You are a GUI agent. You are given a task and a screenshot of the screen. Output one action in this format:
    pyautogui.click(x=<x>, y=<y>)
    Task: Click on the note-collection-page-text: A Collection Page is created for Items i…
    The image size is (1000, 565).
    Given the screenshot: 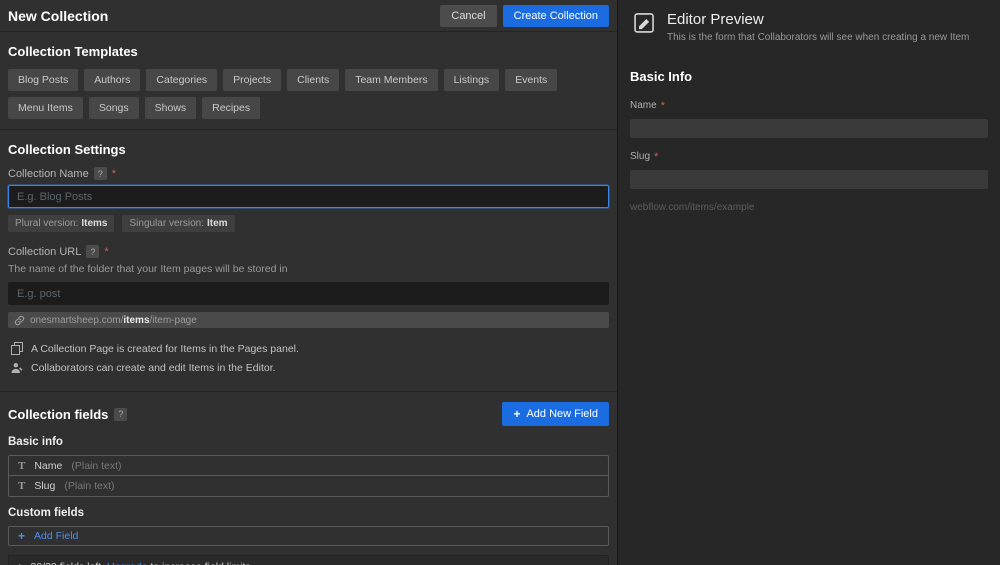 What is the action you would take?
    pyautogui.click(x=165, y=348)
    